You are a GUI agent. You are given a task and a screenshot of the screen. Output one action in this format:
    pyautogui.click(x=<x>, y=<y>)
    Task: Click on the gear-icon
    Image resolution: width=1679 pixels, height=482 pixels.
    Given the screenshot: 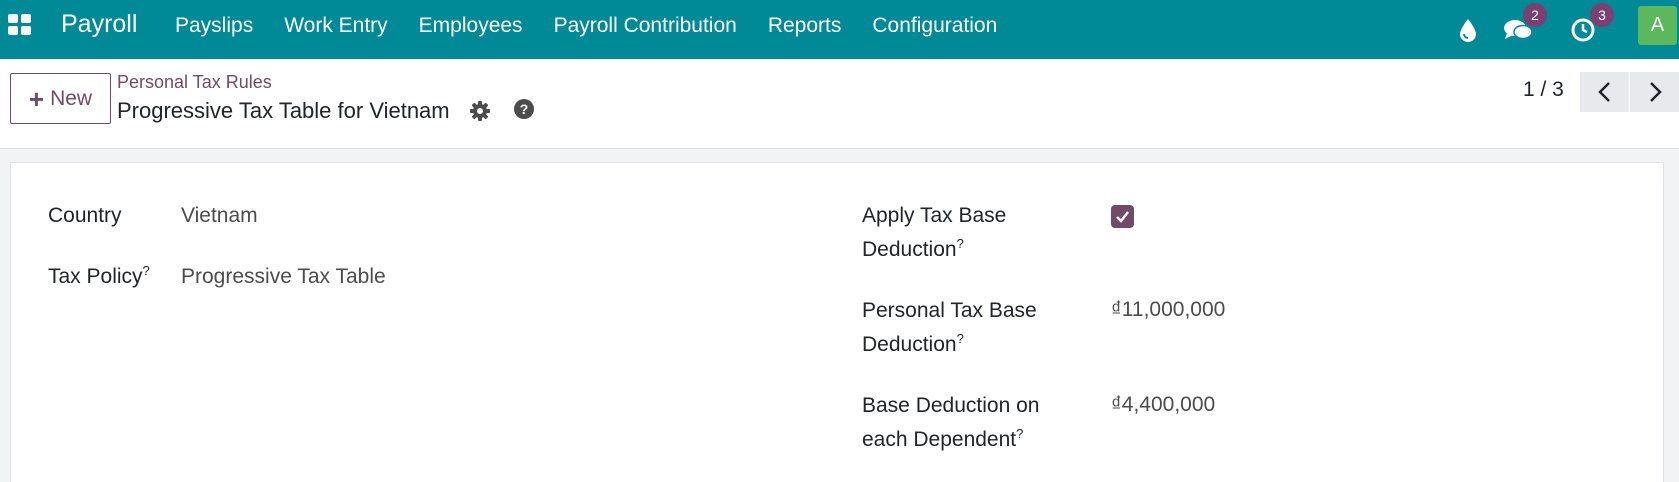 What is the action you would take?
    pyautogui.click(x=480, y=111)
    